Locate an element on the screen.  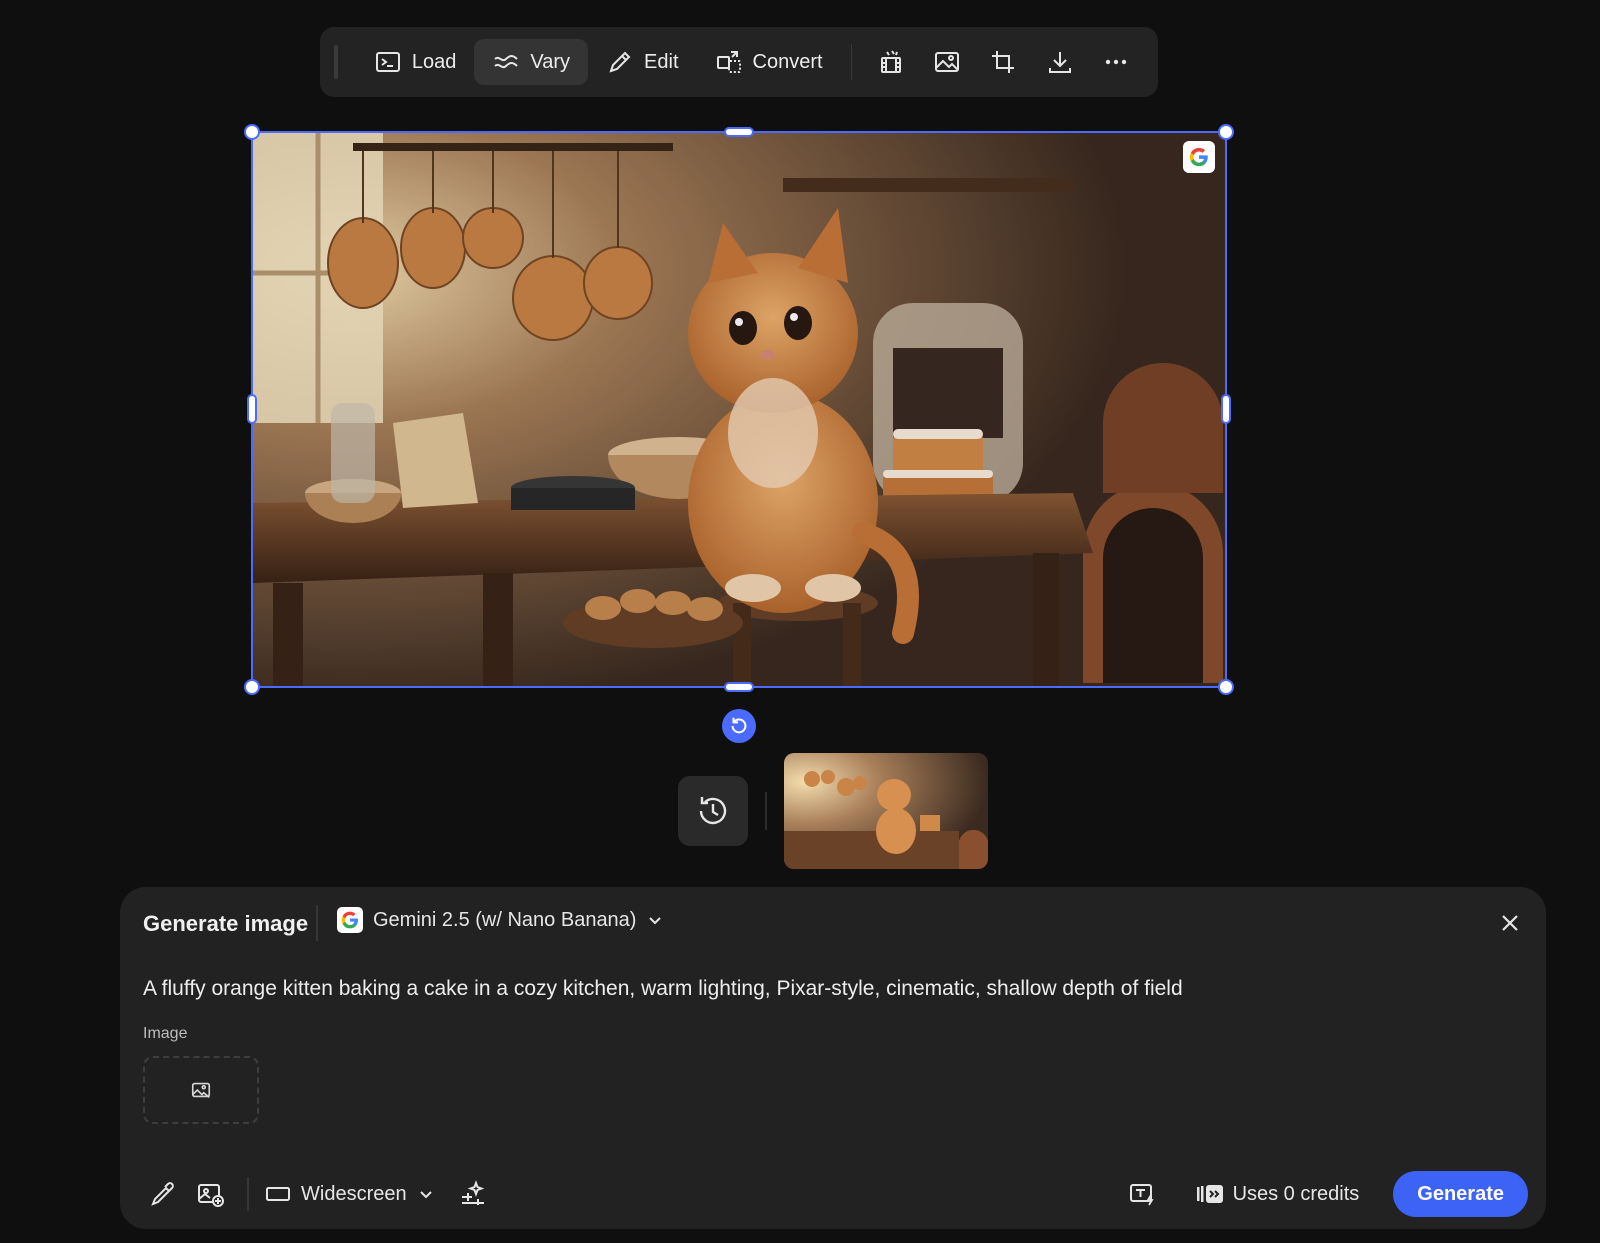
credits-icon is located at coordinates (1210, 1194).